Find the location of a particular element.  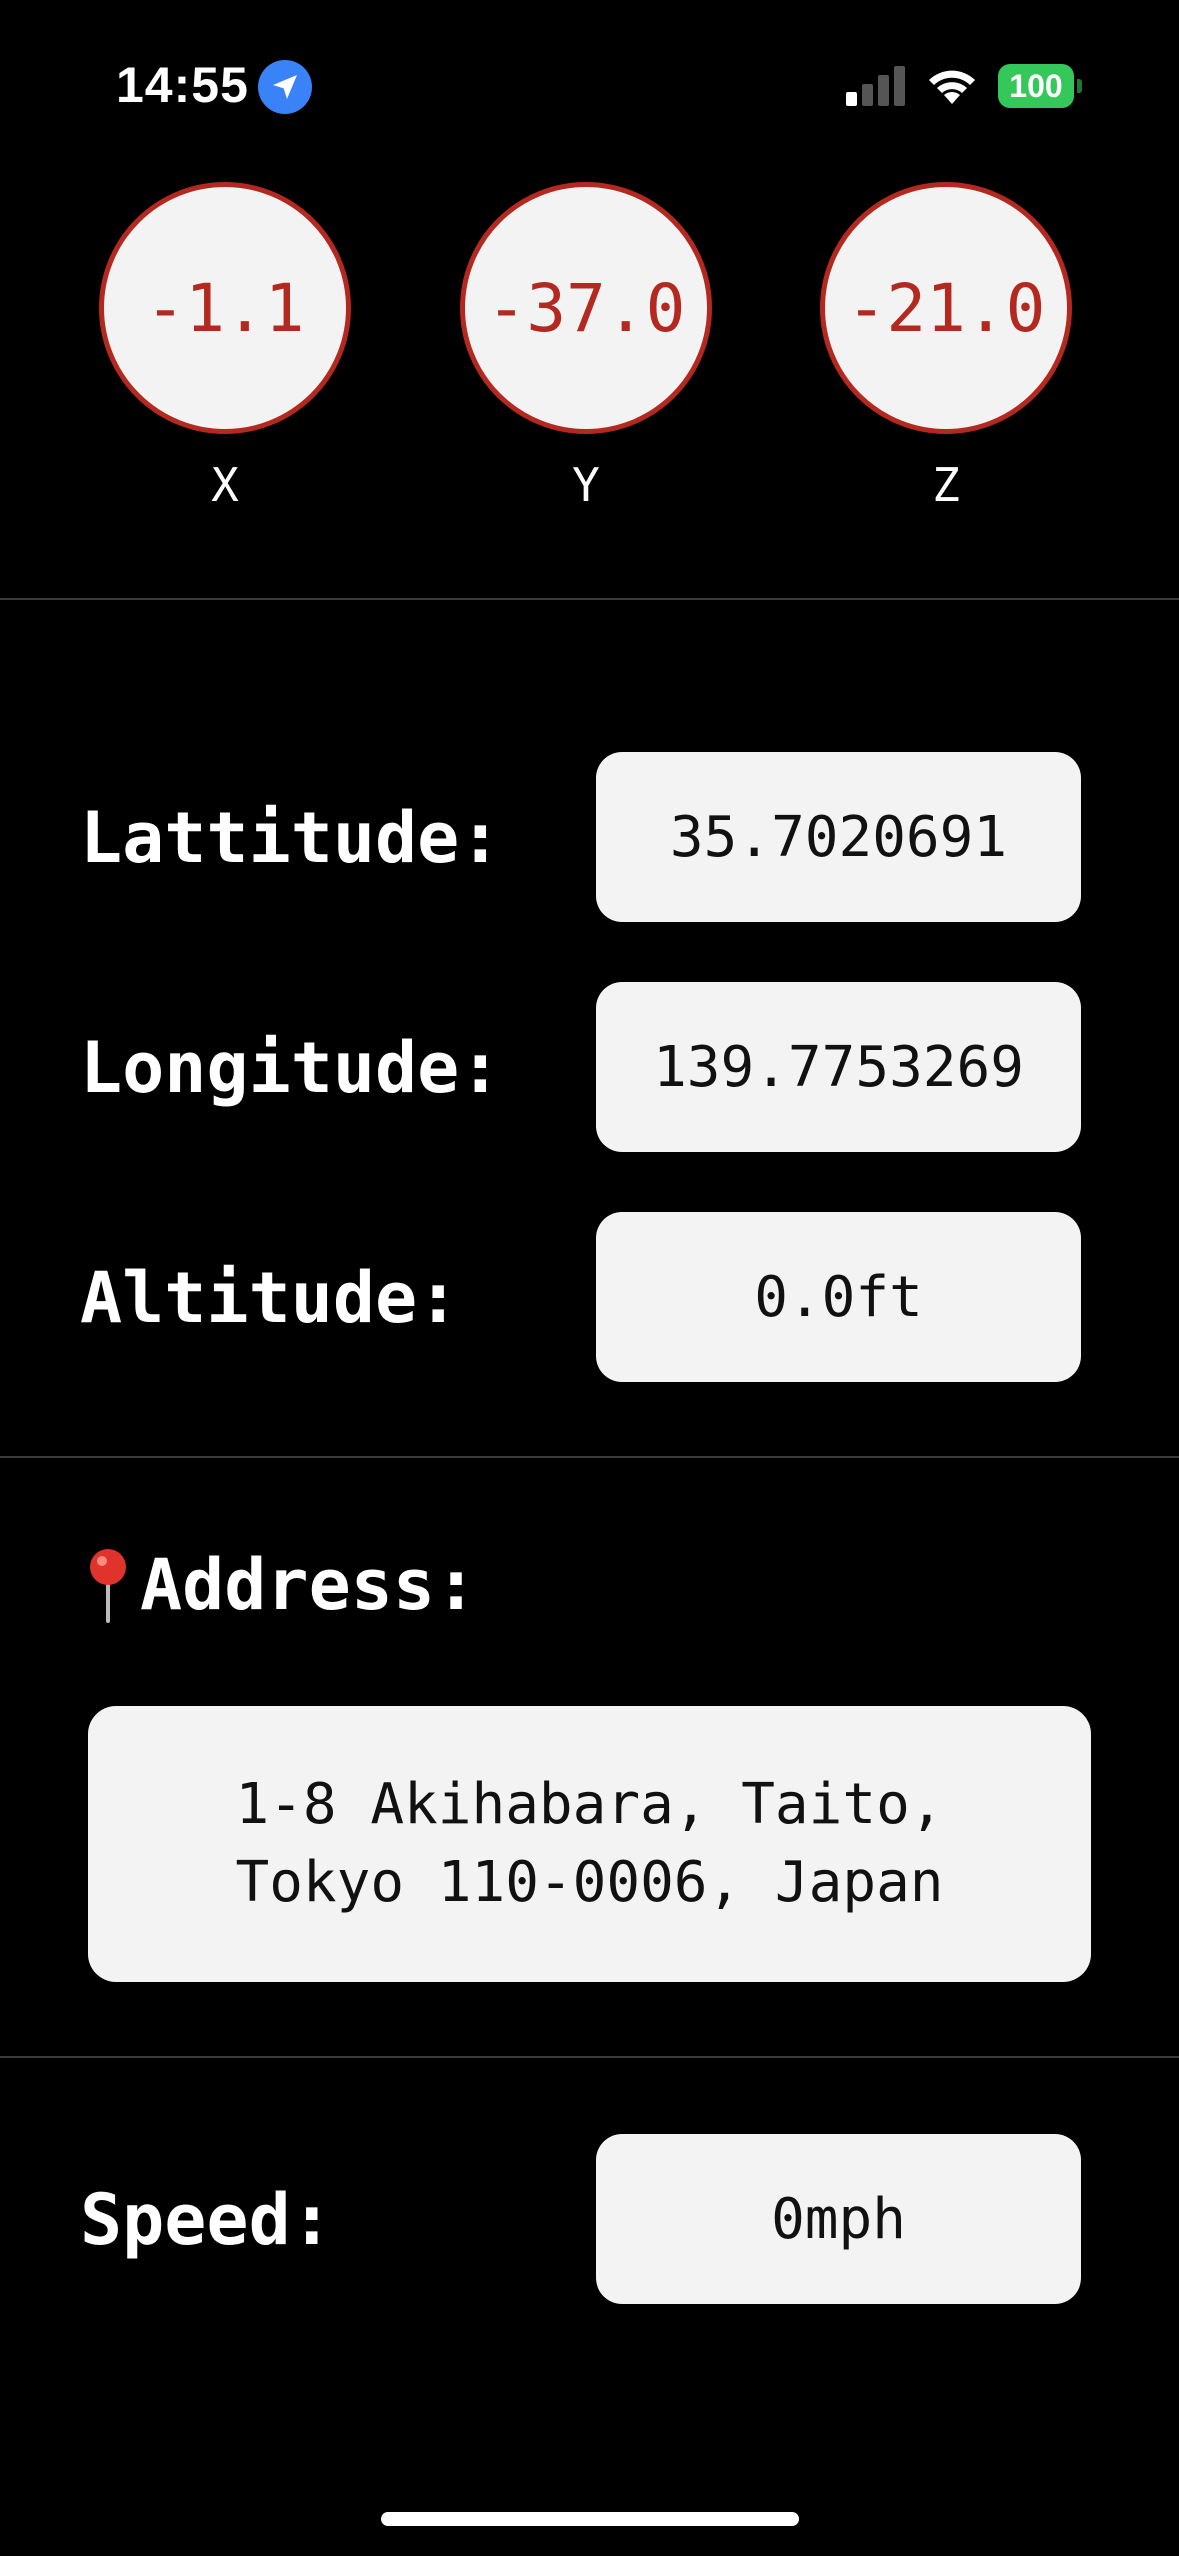

x-gauge: -1.1 is located at coordinates (225, 308).